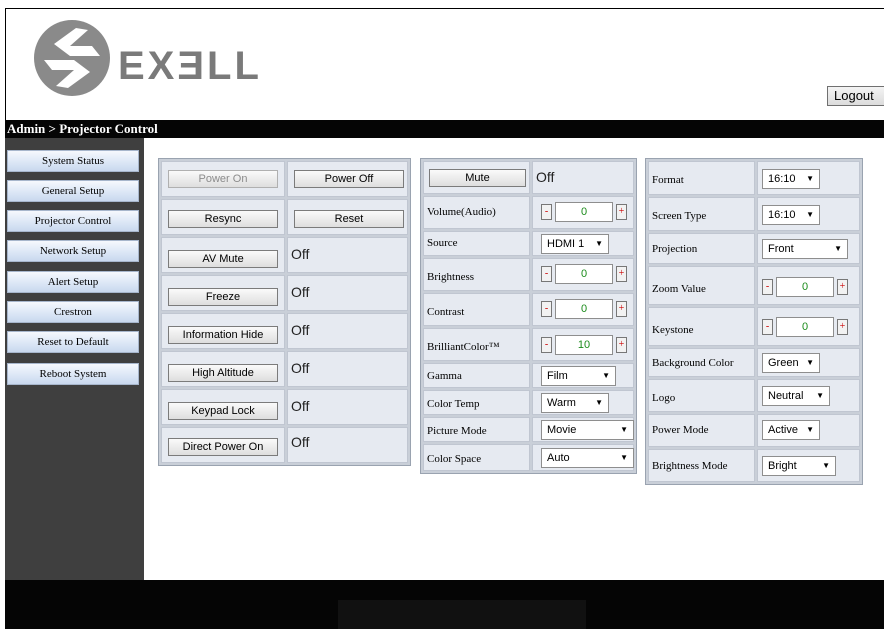 This screenshot has height=629, width=884. I want to click on contrast-decrease-button: -, so click(546, 309).